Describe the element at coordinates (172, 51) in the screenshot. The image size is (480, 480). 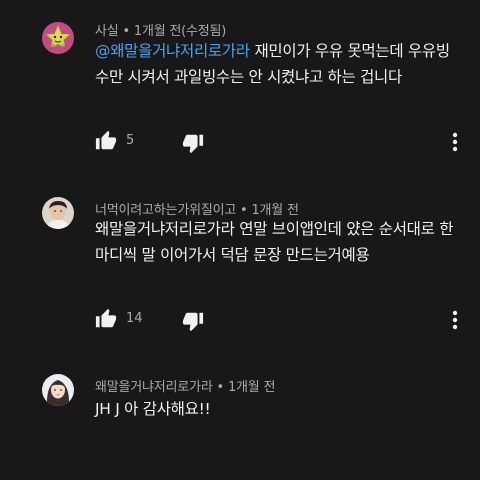
I see `mention-link: @왜말을거냐저리로가라` at that location.